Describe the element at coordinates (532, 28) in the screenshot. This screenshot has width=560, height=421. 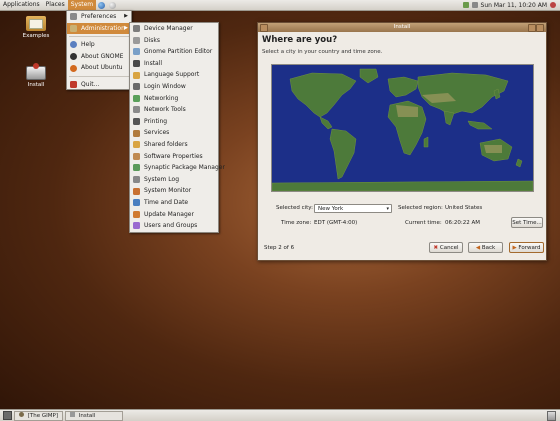
I see `minimize-icon` at that location.